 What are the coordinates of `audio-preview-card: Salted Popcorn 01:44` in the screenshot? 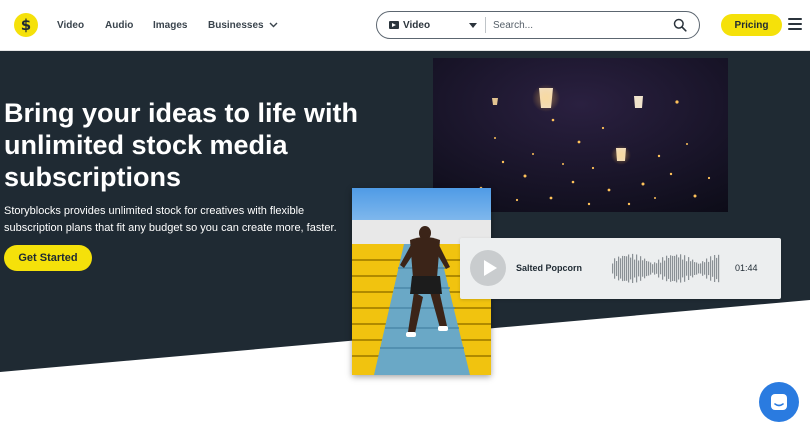 It's located at (620, 268).